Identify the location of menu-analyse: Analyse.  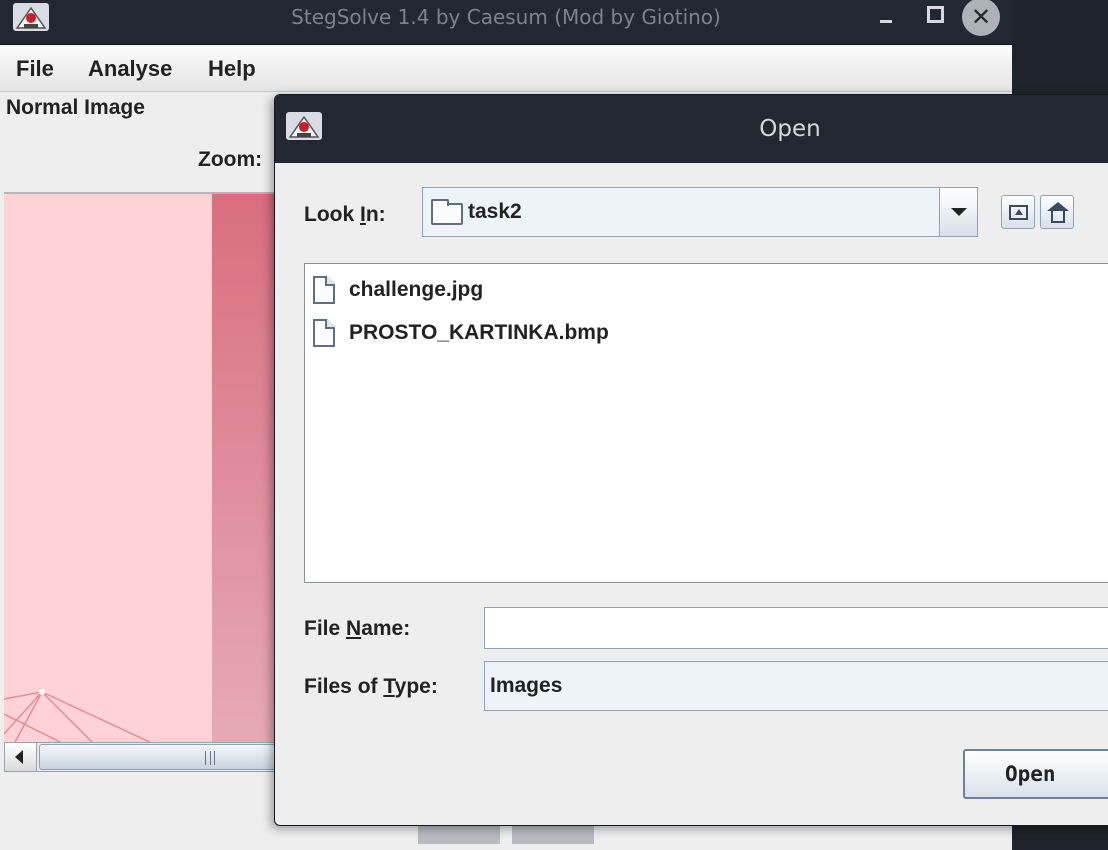
(130, 69).